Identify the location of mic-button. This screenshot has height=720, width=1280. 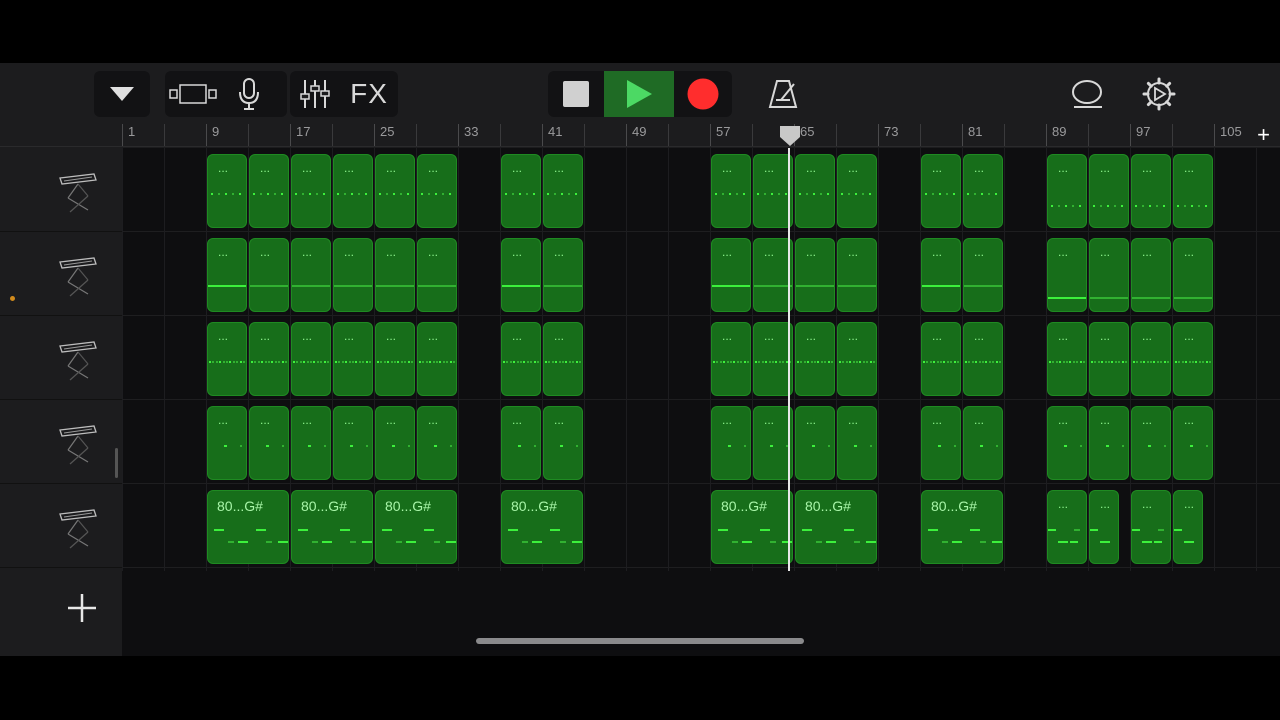
(249, 94).